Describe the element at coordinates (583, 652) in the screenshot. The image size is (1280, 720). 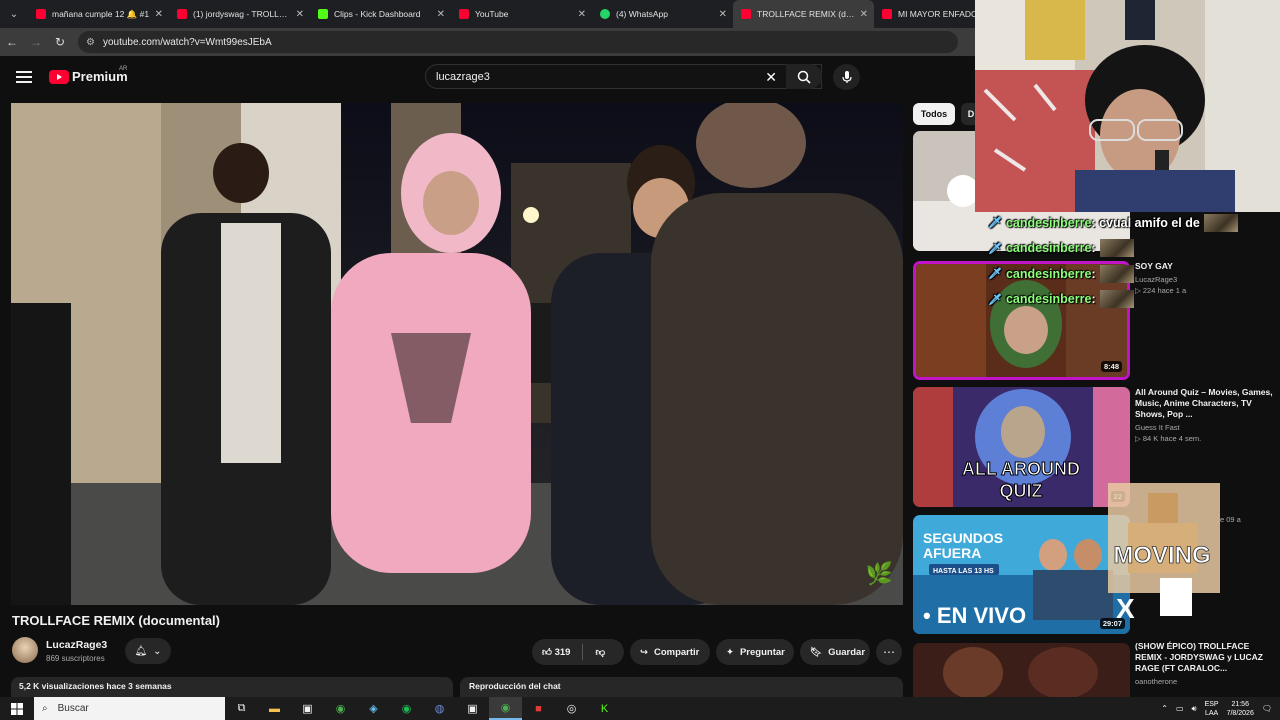
I see `divider` at that location.